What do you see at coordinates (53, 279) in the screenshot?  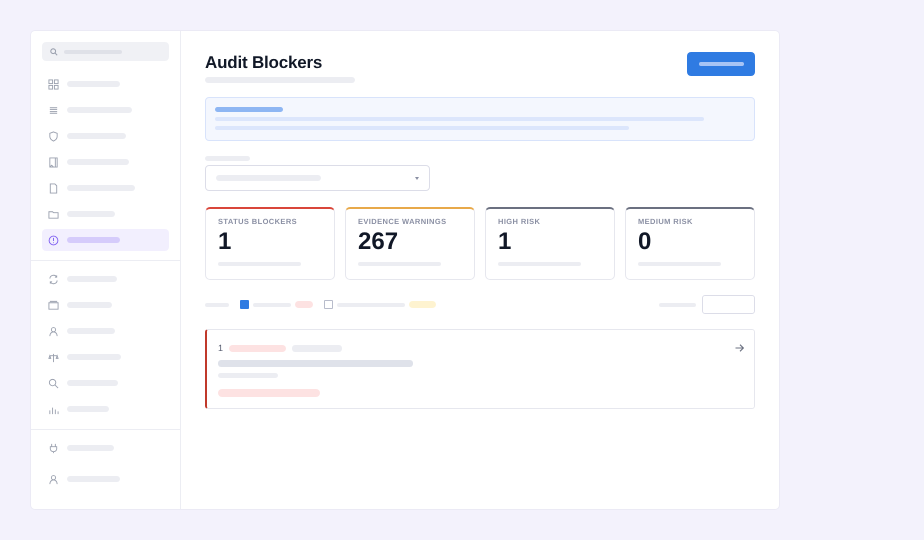 I see `refresh-icon` at bounding box center [53, 279].